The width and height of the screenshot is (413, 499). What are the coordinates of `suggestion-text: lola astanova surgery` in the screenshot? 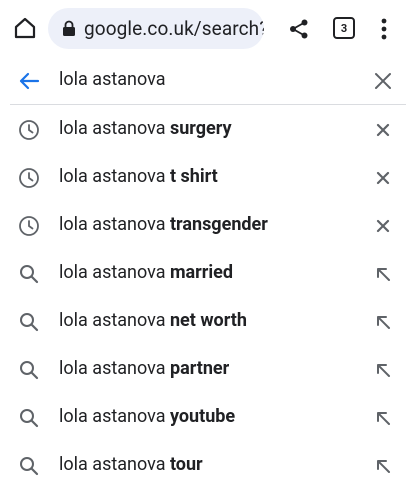 It's located at (145, 128).